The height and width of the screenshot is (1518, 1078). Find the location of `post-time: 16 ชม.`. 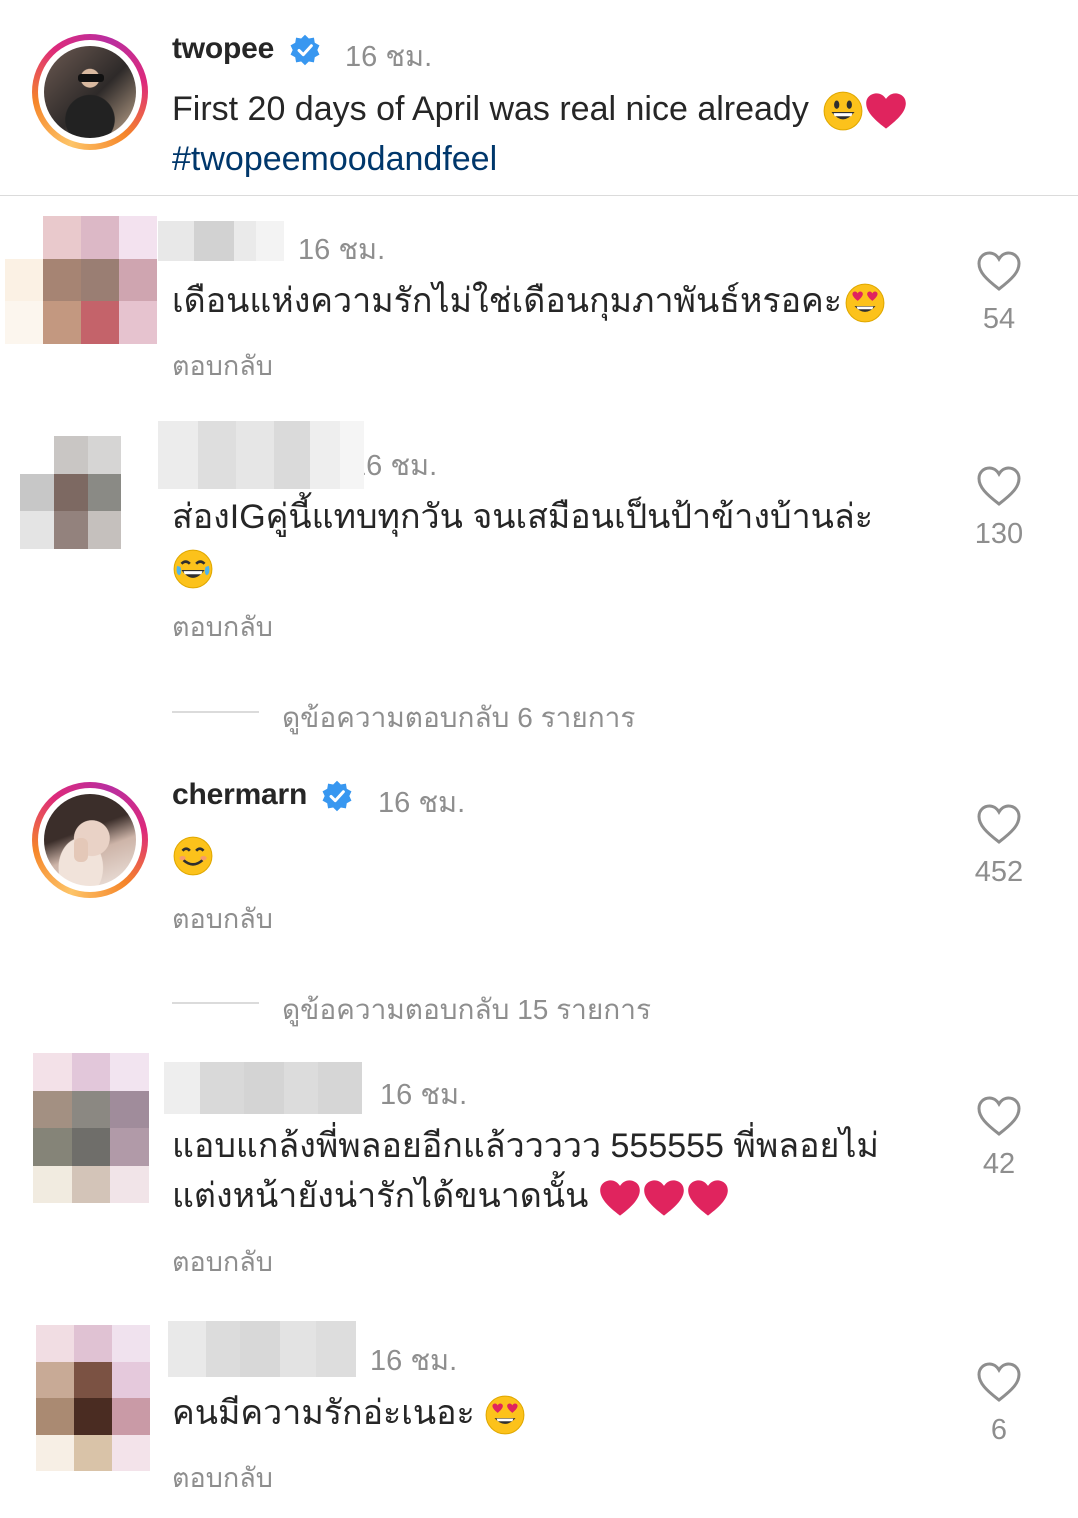

post-time: 16 ชม. is located at coordinates (389, 57).